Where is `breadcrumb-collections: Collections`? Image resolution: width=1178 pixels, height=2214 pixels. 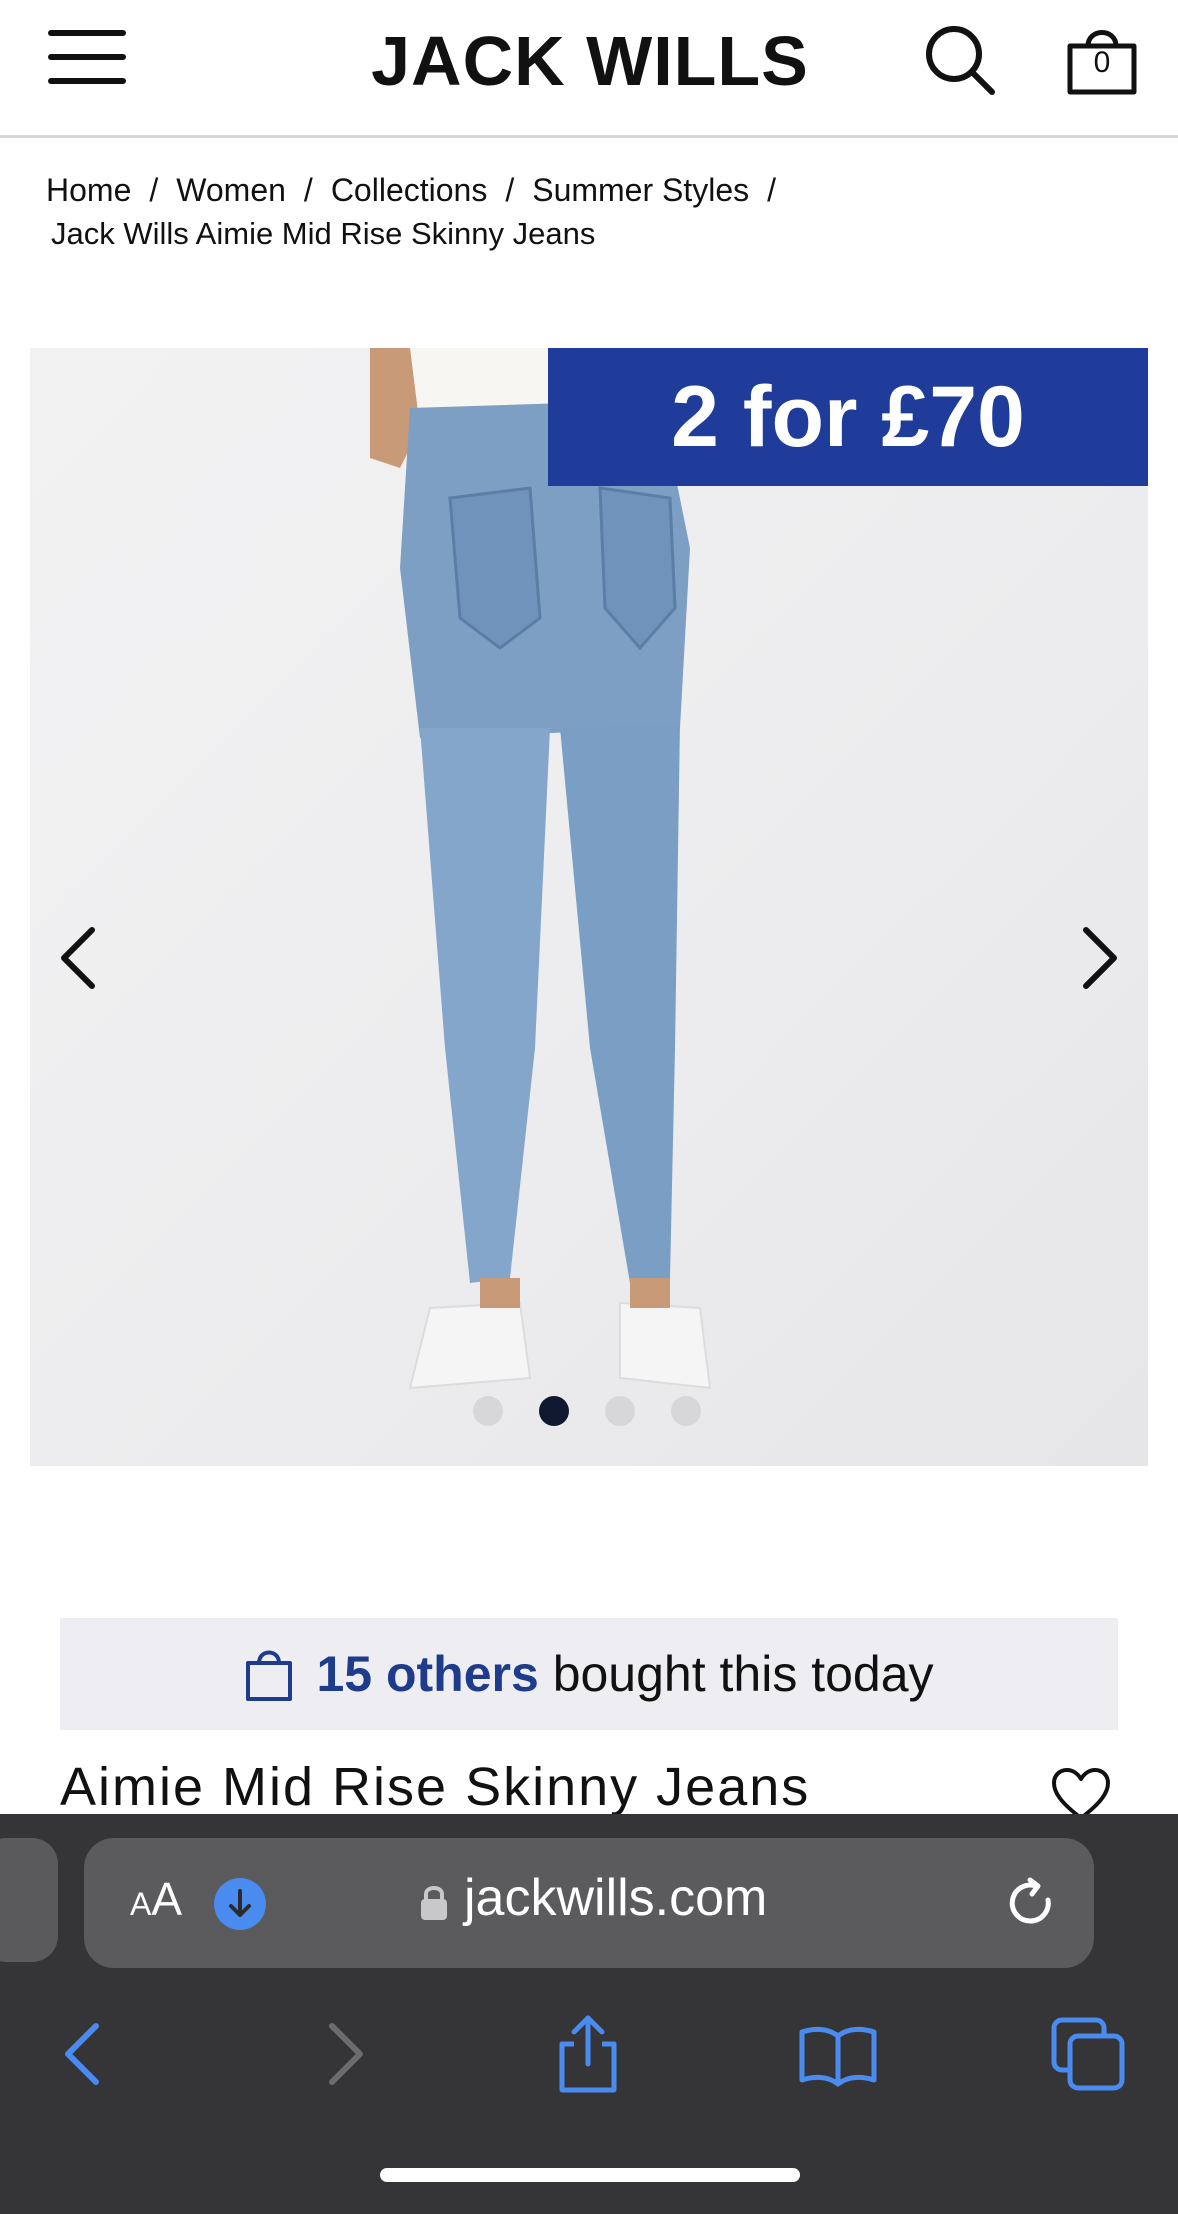 breadcrumb-collections: Collections is located at coordinates (409, 190).